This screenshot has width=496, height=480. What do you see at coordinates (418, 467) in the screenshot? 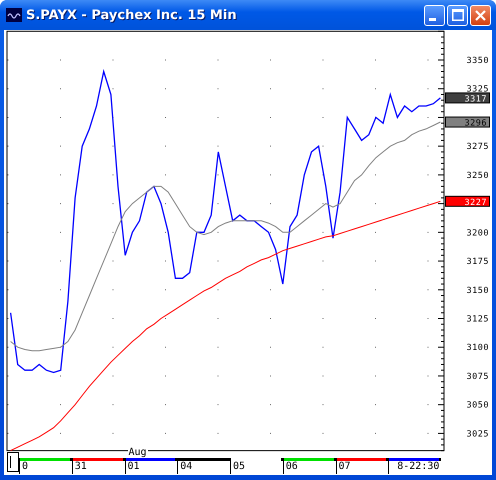
I see `time-label: 8-22:30` at bounding box center [418, 467].